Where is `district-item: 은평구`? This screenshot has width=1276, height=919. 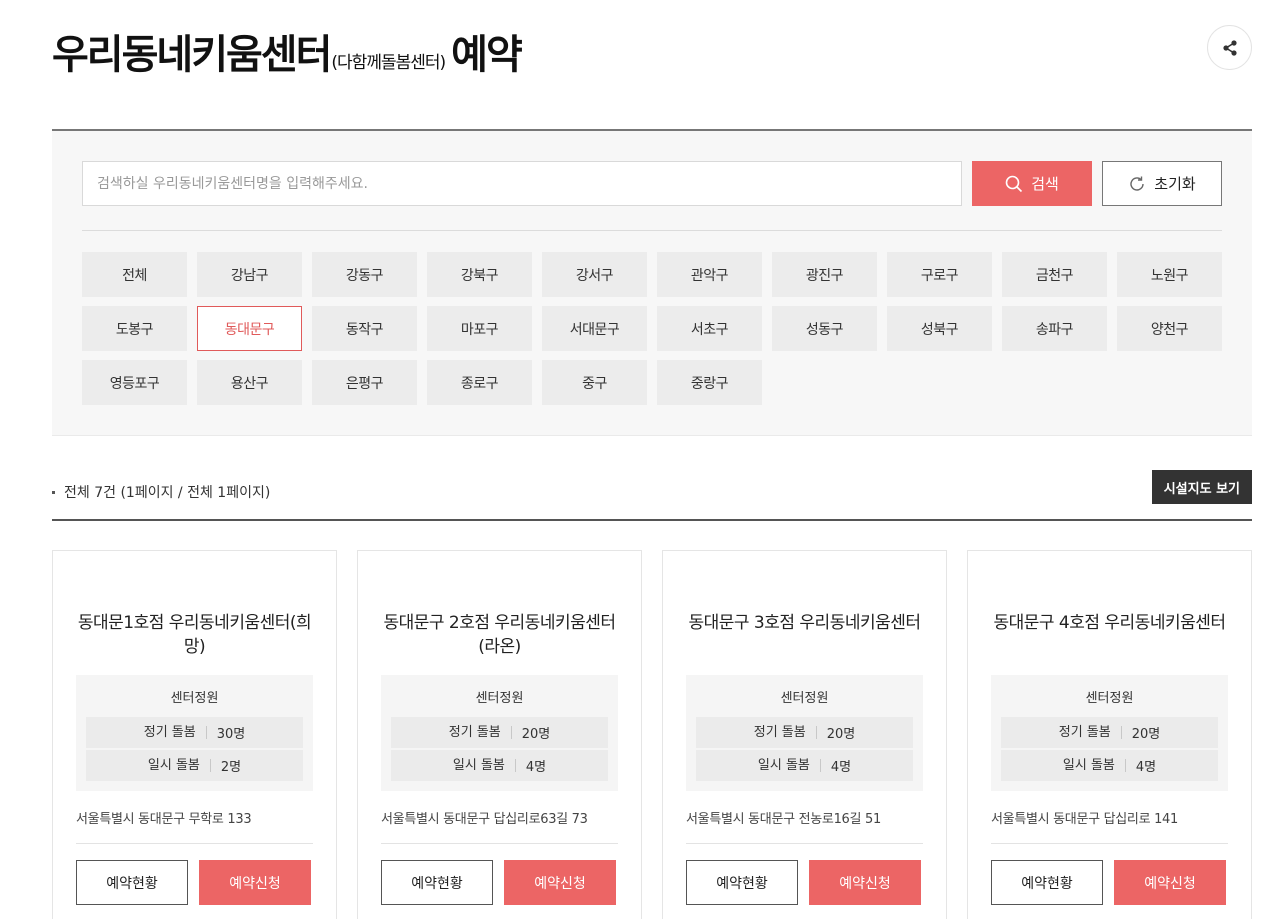 district-item: 은평구 is located at coordinates (364, 382).